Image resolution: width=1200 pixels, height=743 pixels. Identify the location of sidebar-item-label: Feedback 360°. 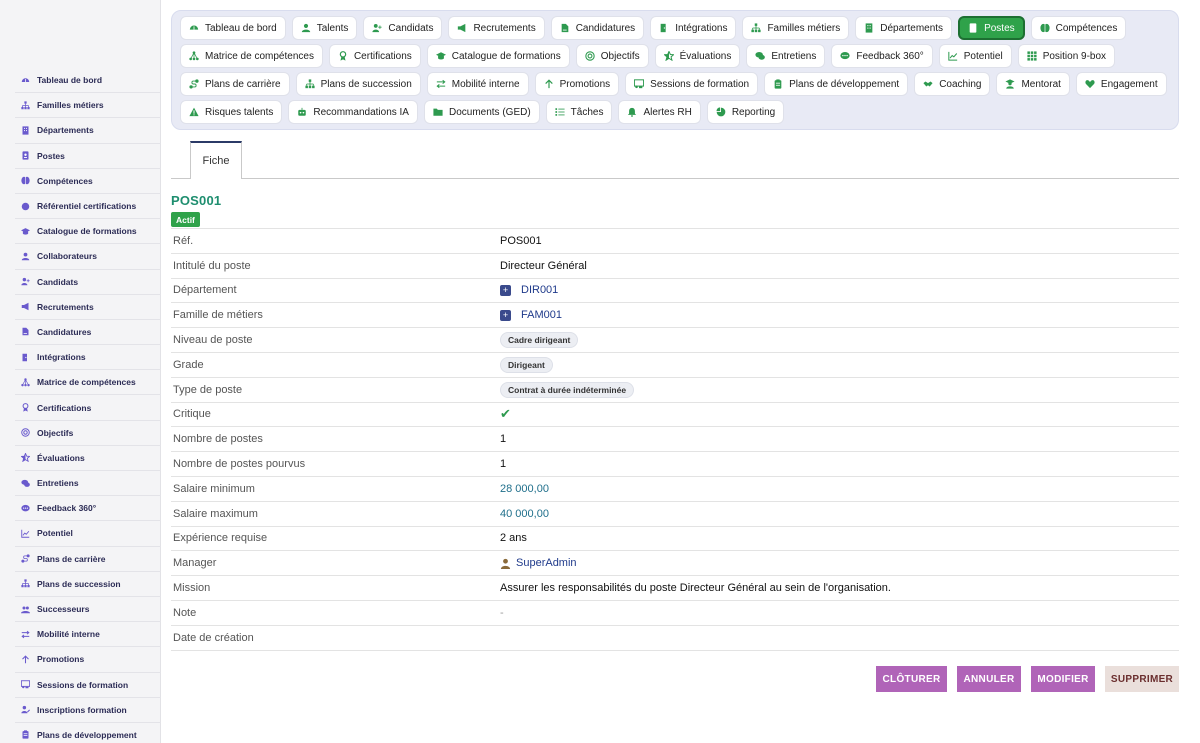
(67, 508).